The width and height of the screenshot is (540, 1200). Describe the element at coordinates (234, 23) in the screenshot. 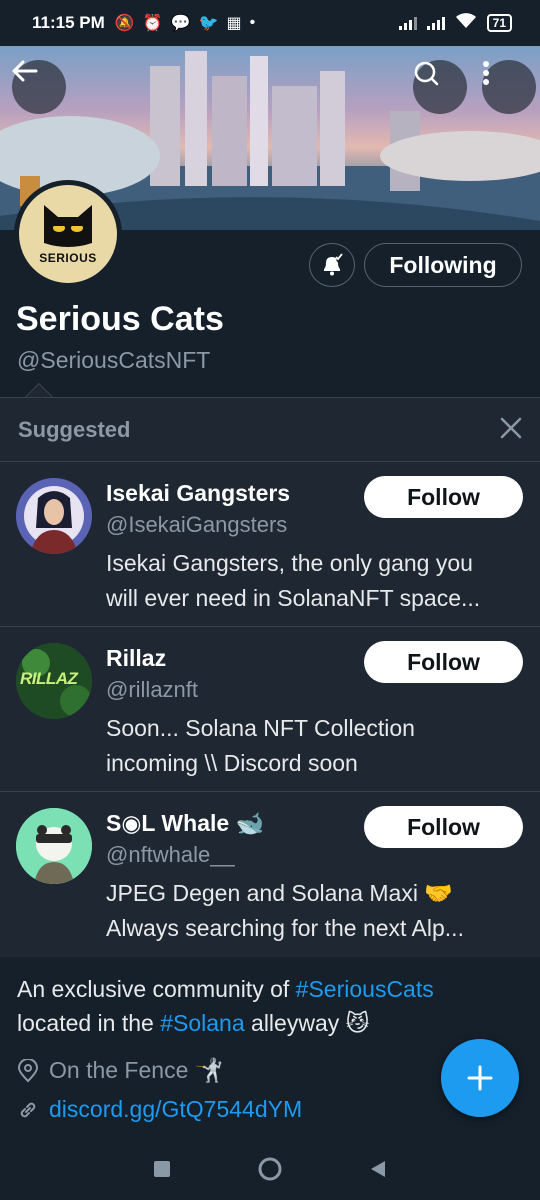

I see `app-icon: ▦` at that location.